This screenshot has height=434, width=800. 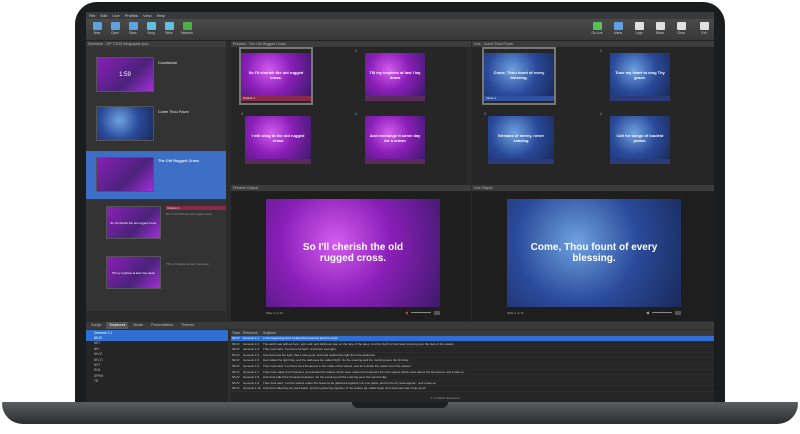 What do you see at coordinates (168, 63) in the screenshot?
I see `schedule-item-title: Countdown` at bounding box center [168, 63].